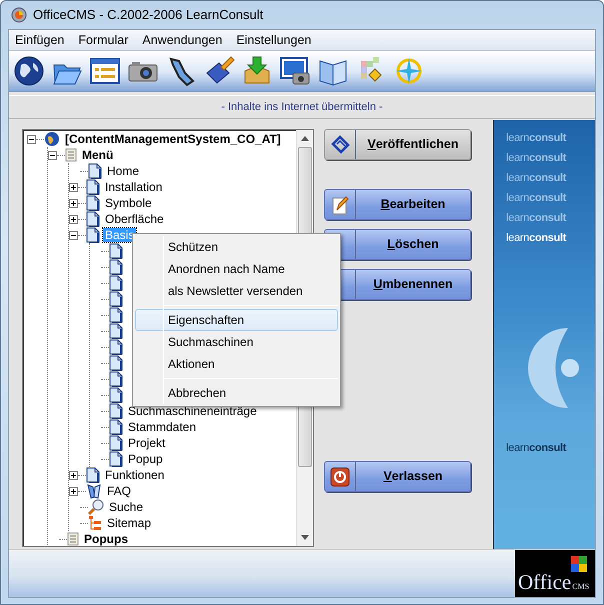 The height and width of the screenshot is (605, 604). I want to click on window-title: OfficeCMS - C.2002-2006 LearnConsult, so click(148, 15).